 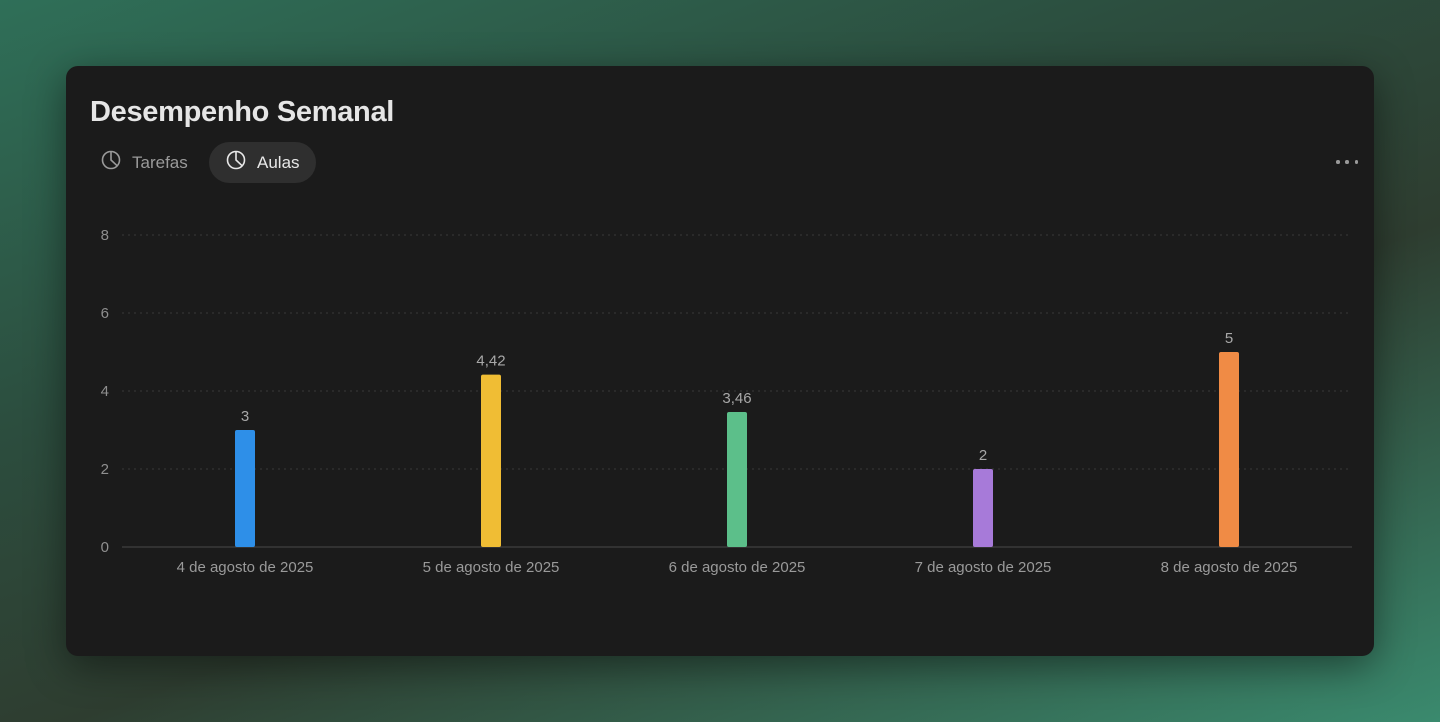 What do you see at coordinates (105, 235) in the screenshot?
I see `y-tick-label: 8` at bounding box center [105, 235].